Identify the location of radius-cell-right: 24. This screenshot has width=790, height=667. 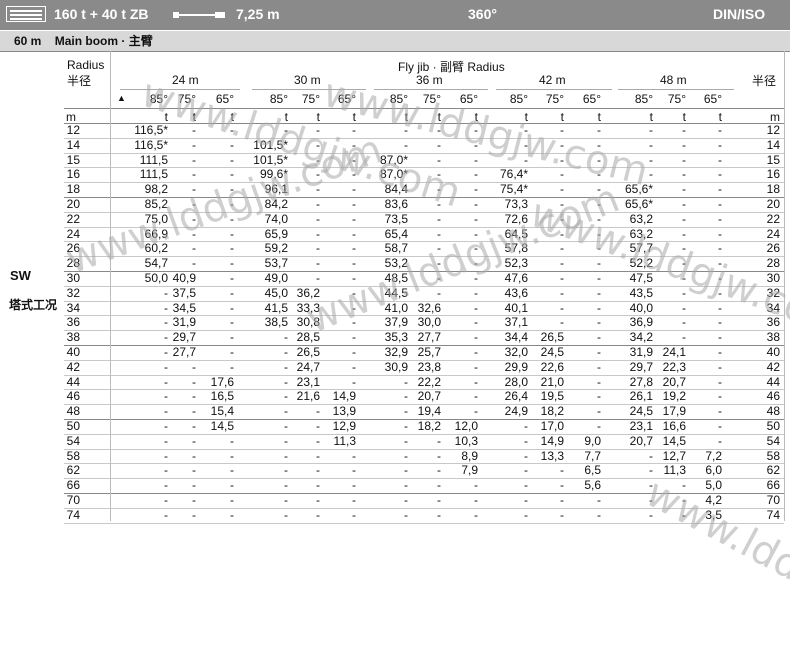
(773, 233).